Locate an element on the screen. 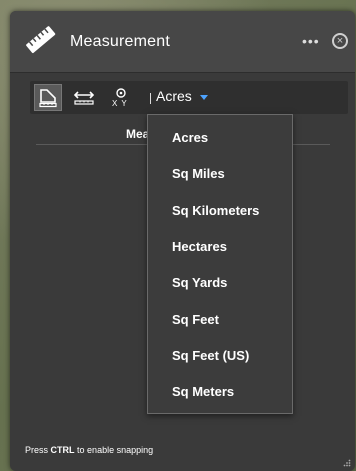 Image resolution: width=356 pixels, height=471 pixels. unit-option-sq-meters: Sq Meters is located at coordinates (203, 391).